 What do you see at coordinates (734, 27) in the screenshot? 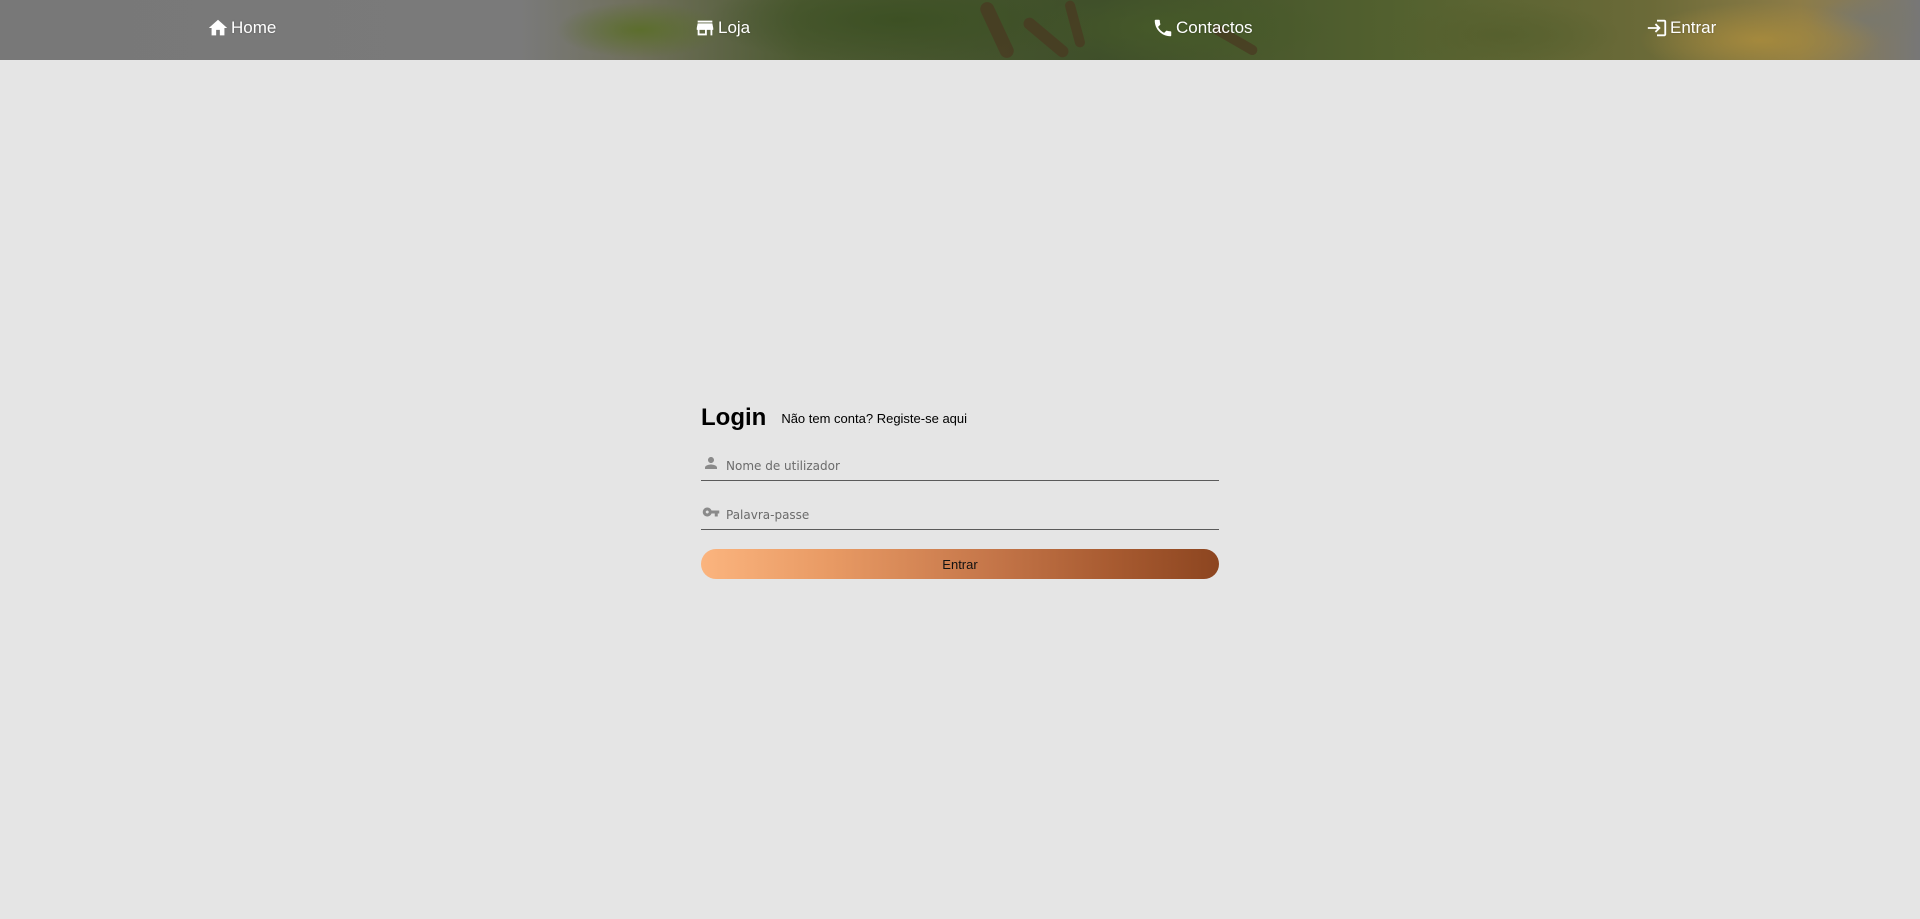
I see `nav-item-label: Loja` at bounding box center [734, 27].